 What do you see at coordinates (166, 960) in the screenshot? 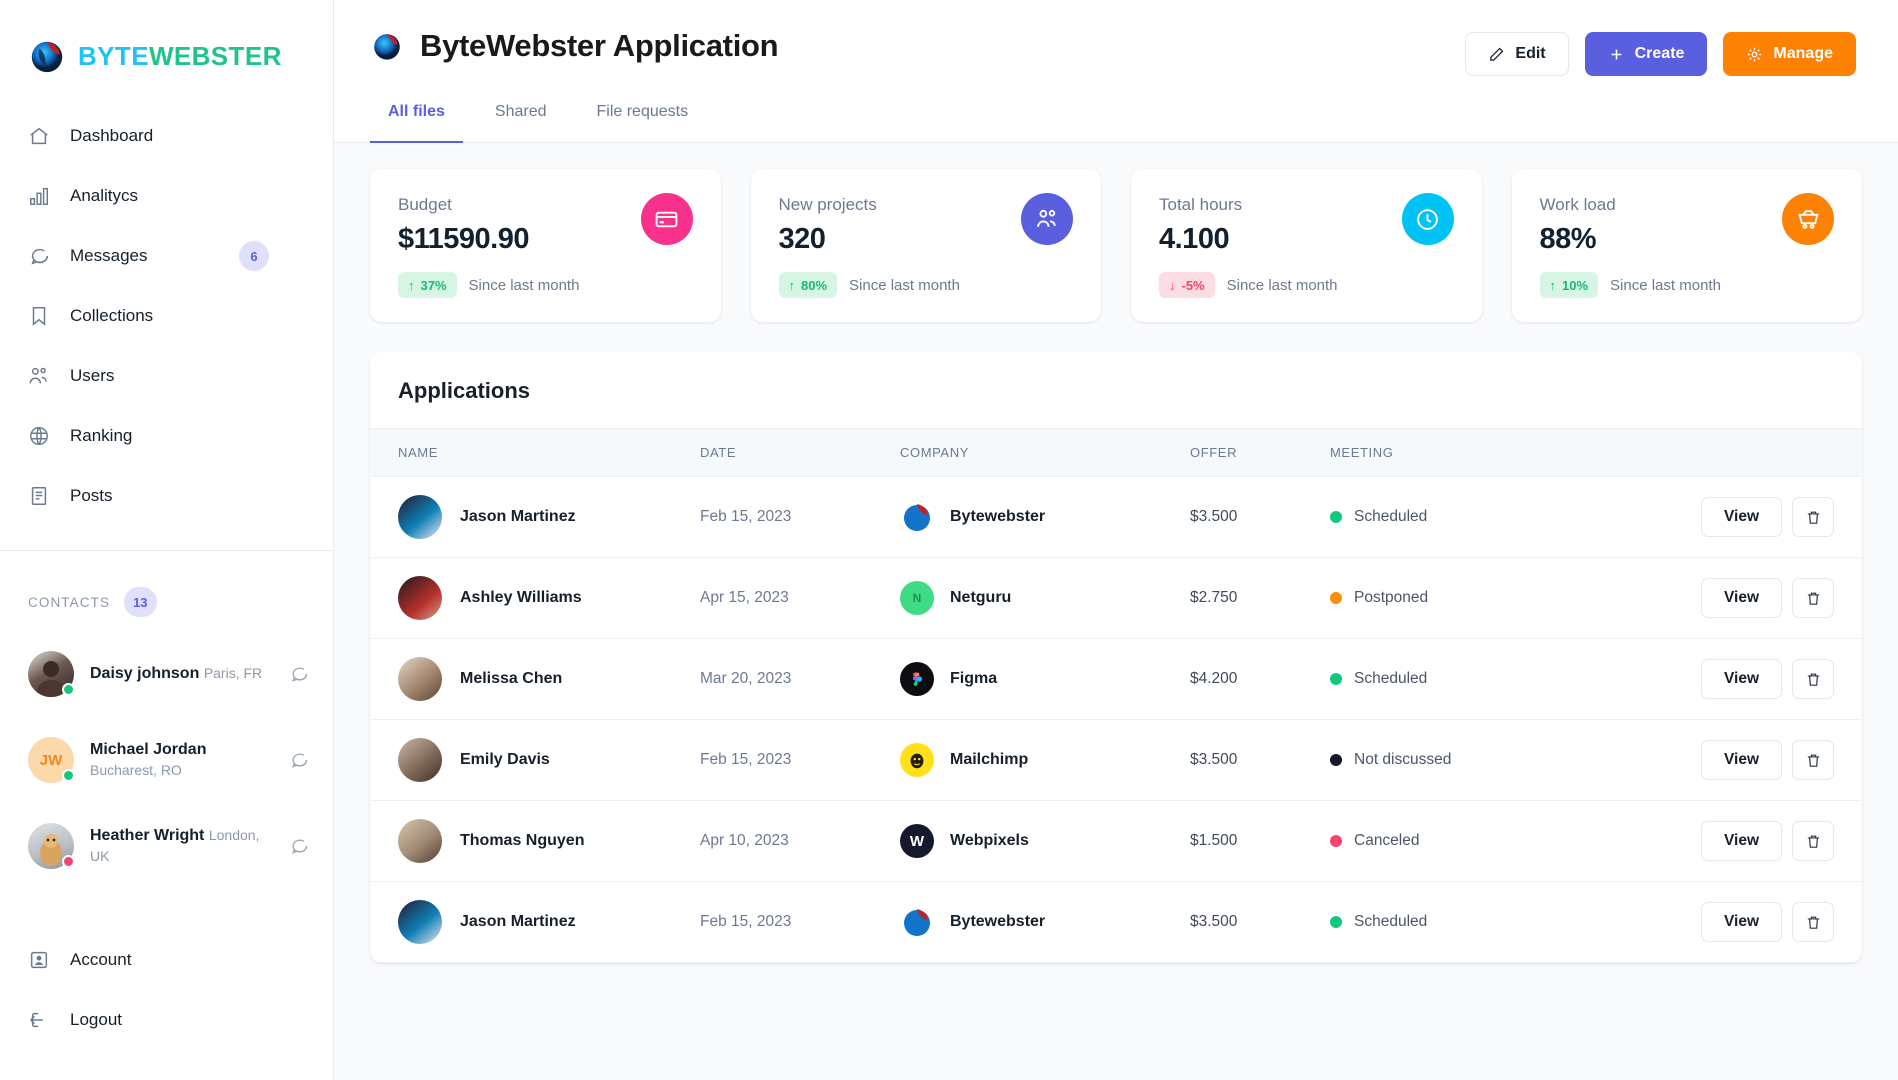
I see `sidebar-item-account: Account` at bounding box center [166, 960].